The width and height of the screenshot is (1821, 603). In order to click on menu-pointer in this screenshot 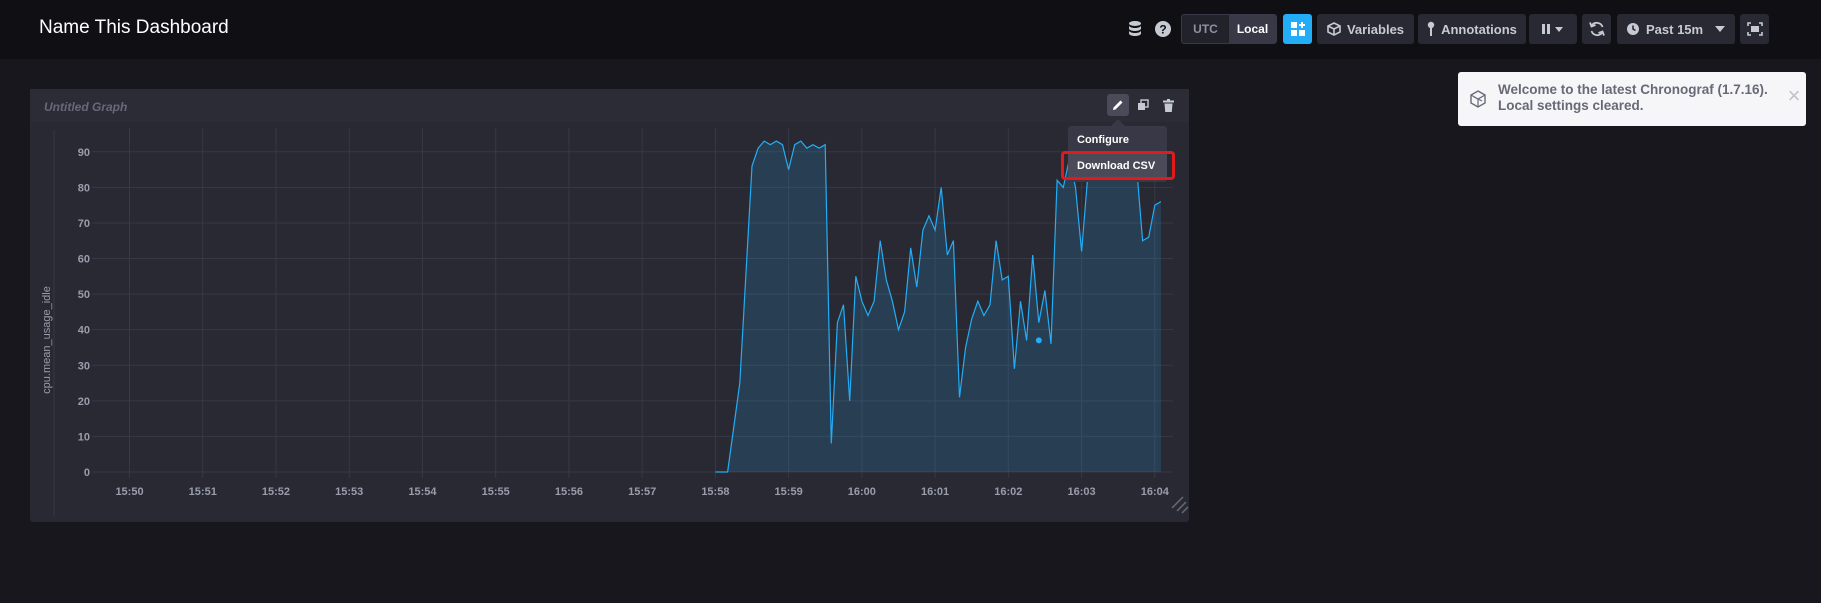, I will do `click(1118, 122)`.